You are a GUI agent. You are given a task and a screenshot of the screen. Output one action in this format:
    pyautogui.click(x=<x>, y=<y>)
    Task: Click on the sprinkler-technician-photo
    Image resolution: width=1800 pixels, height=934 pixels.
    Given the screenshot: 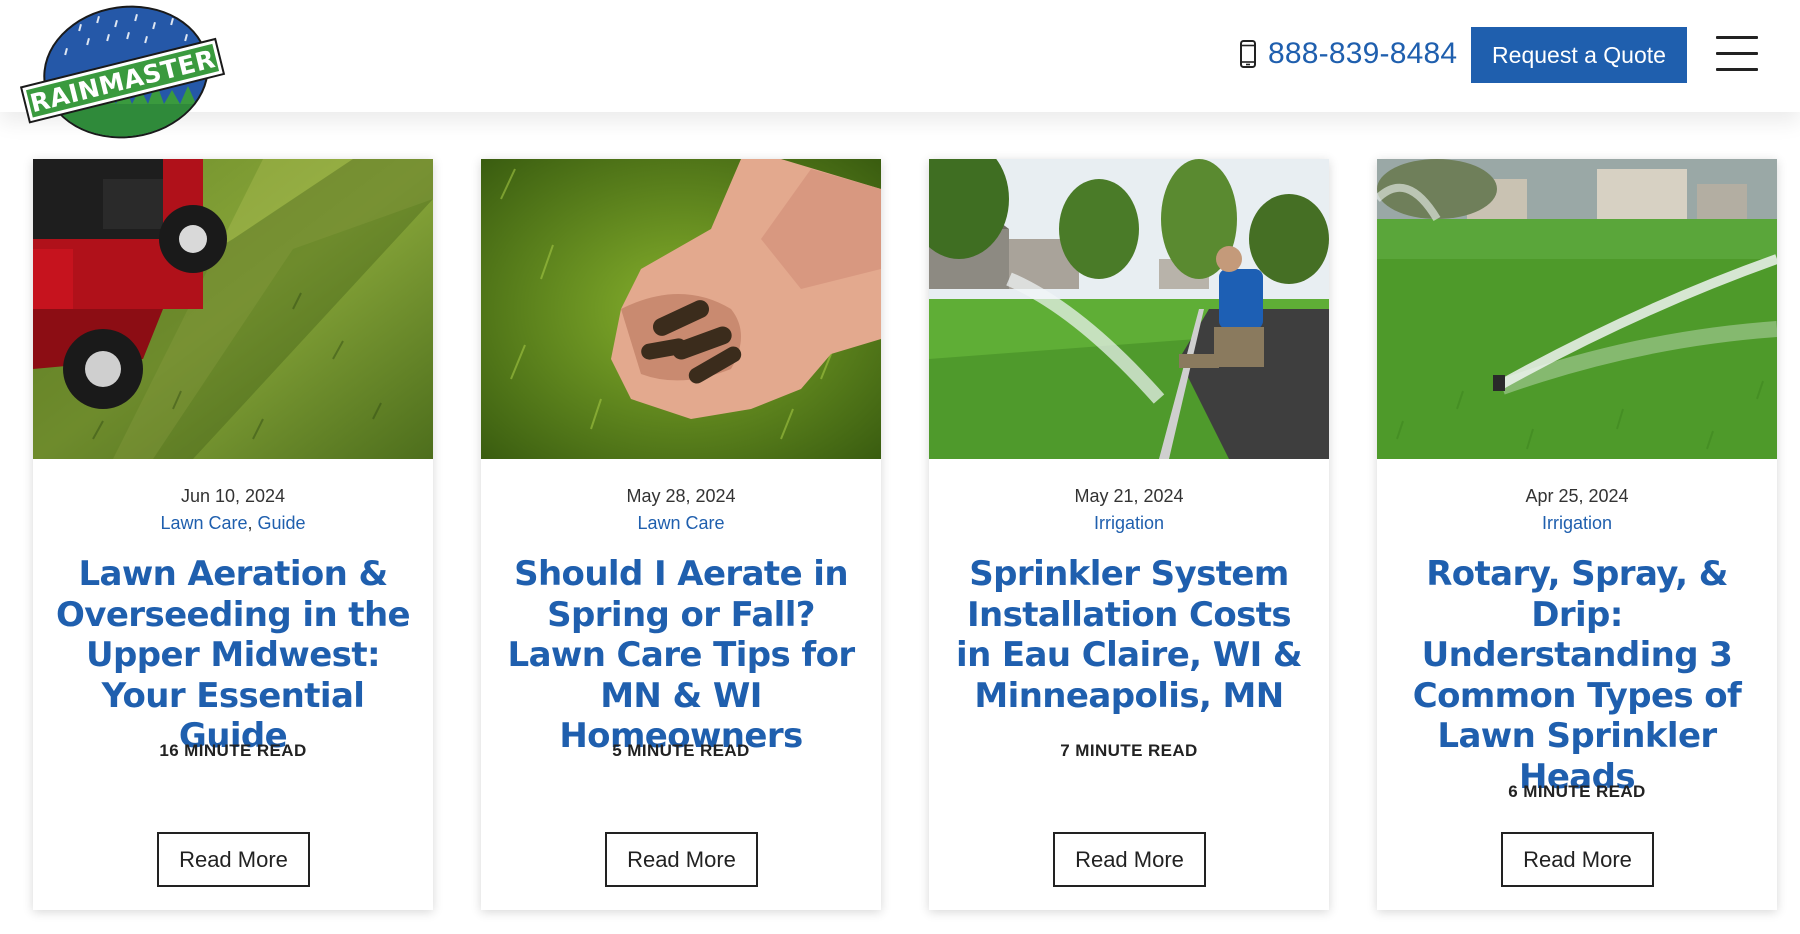 What is the action you would take?
    pyautogui.click(x=1129, y=309)
    